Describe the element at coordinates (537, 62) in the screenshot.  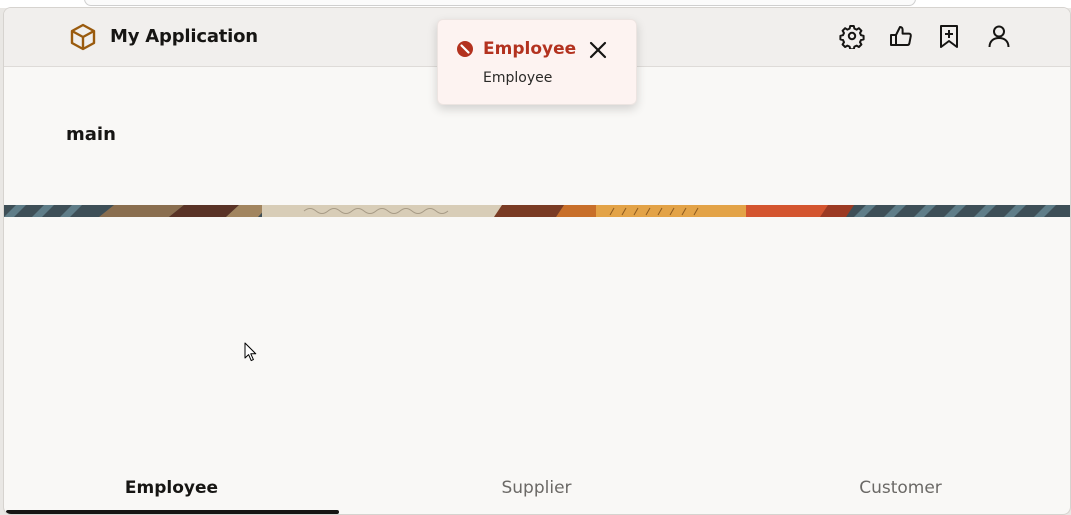
I see `error-toast: Employee Employee` at that location.